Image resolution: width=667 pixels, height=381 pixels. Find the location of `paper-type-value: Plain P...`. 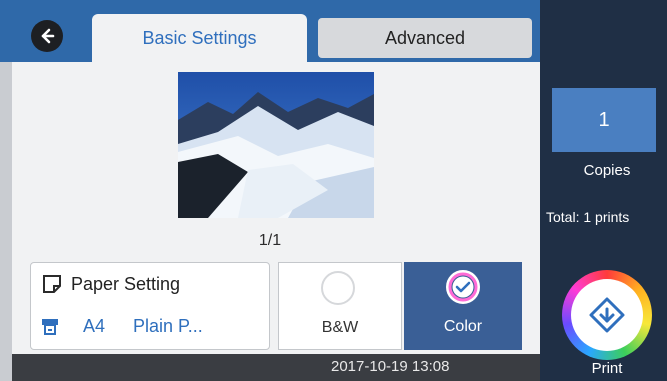

paper-type-value: Plain P... is located at coordinates (168, 325).